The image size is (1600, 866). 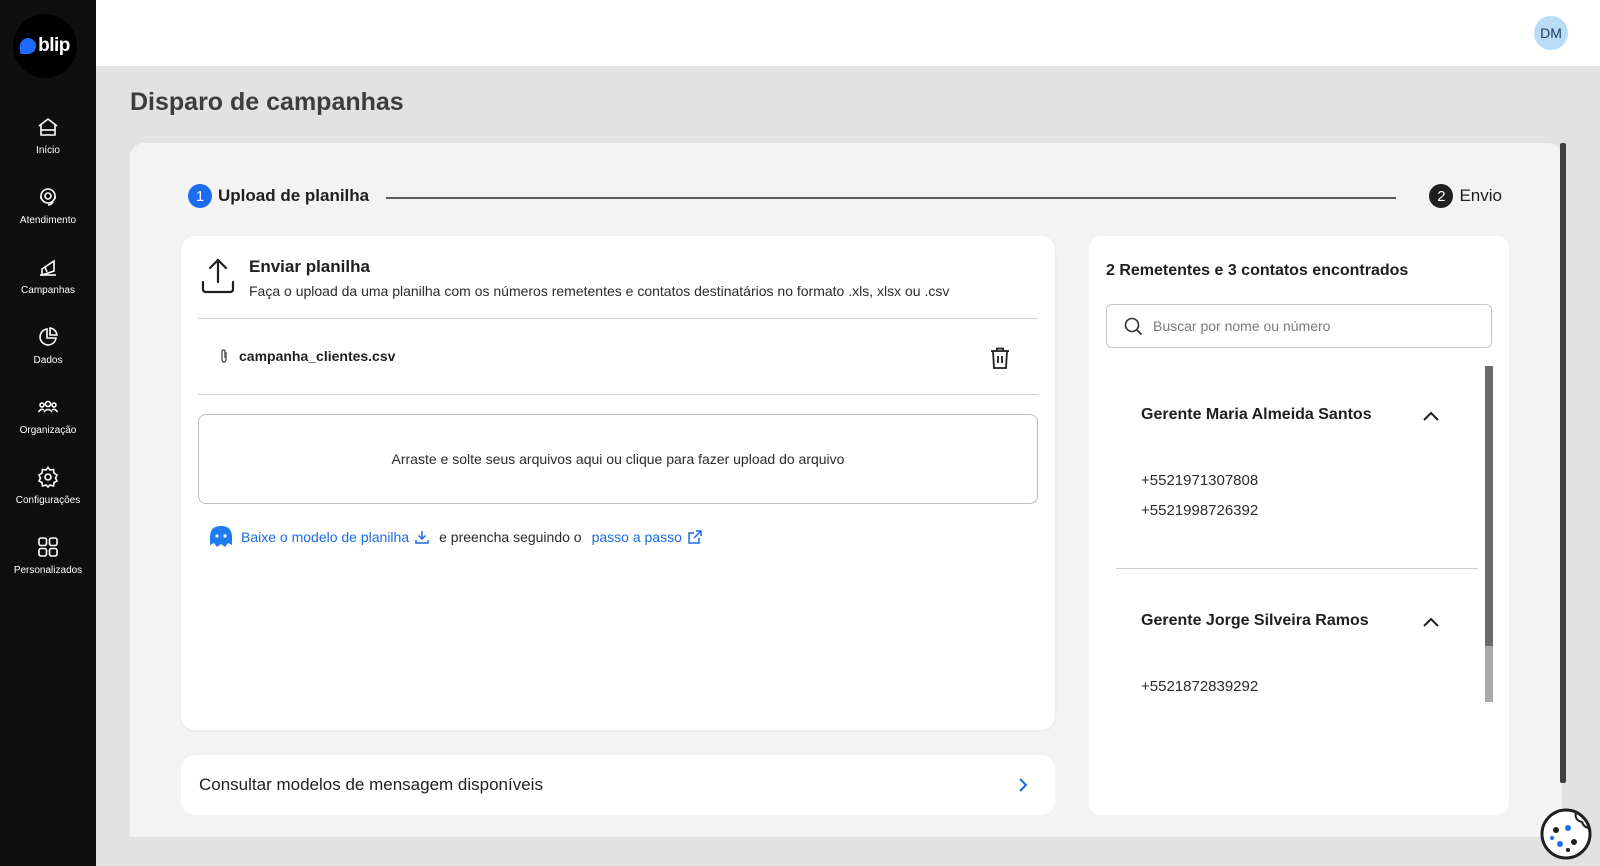 I want to click on search-input, so click(x=1313, y=326).